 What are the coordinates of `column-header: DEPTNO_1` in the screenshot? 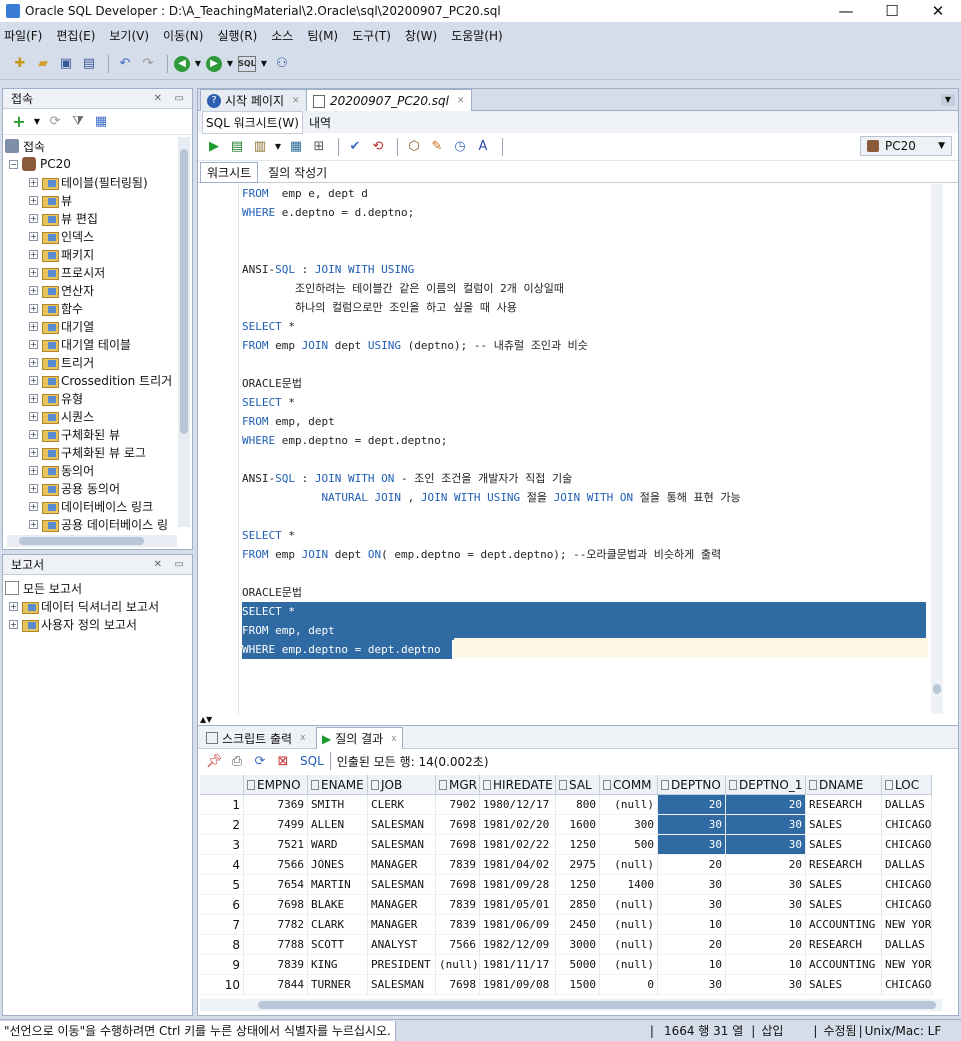 It's located at (766, 785).